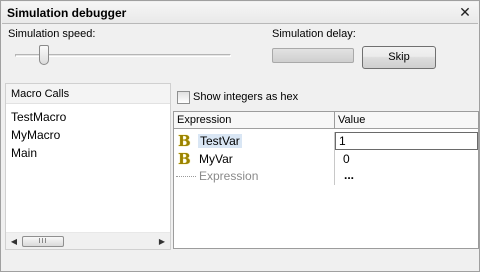 This screenshot has height=272, width=480. What do you see at coordinates (186, 176) in the screenshot?
I see `tree-line` at bounding box center [186, 176].